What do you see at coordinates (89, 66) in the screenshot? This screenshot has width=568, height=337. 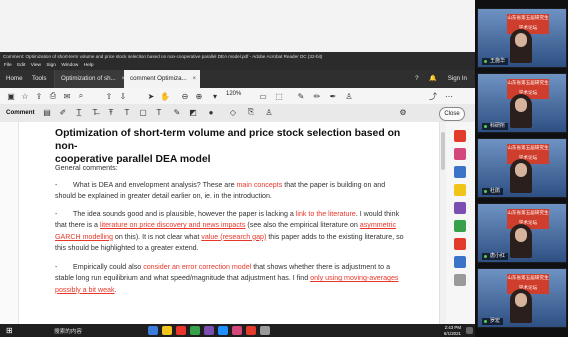 I see `menu-help: Help` at bounding box center [89, 66].